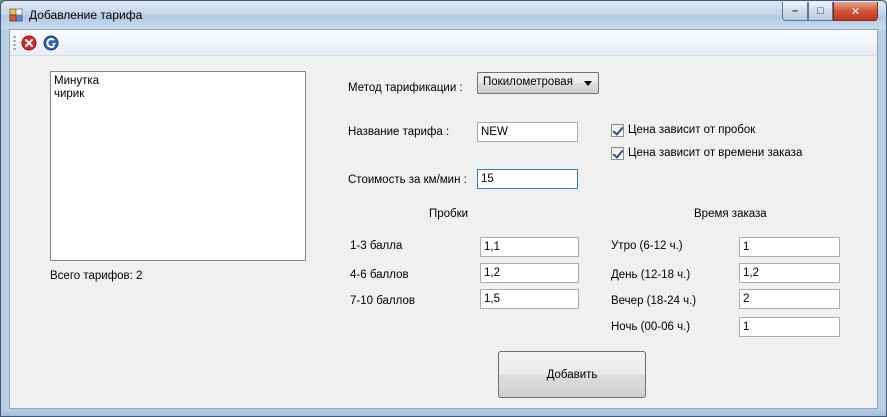 The image size is (887, 417). I want to click on traffic-row-label: 4-6 баллов, so click(379, 275).